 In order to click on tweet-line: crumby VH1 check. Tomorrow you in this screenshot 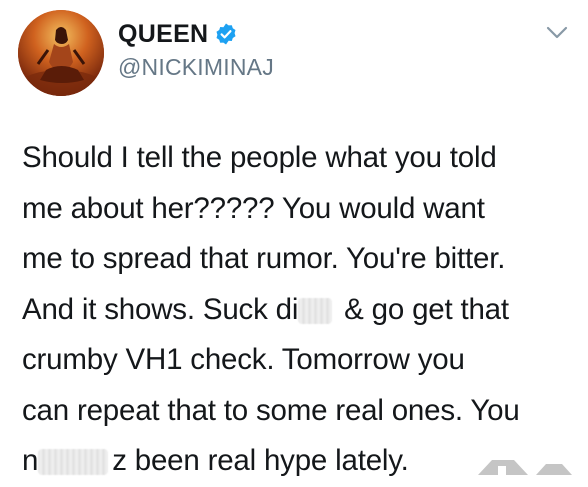, I will do `click(243, 359)`.